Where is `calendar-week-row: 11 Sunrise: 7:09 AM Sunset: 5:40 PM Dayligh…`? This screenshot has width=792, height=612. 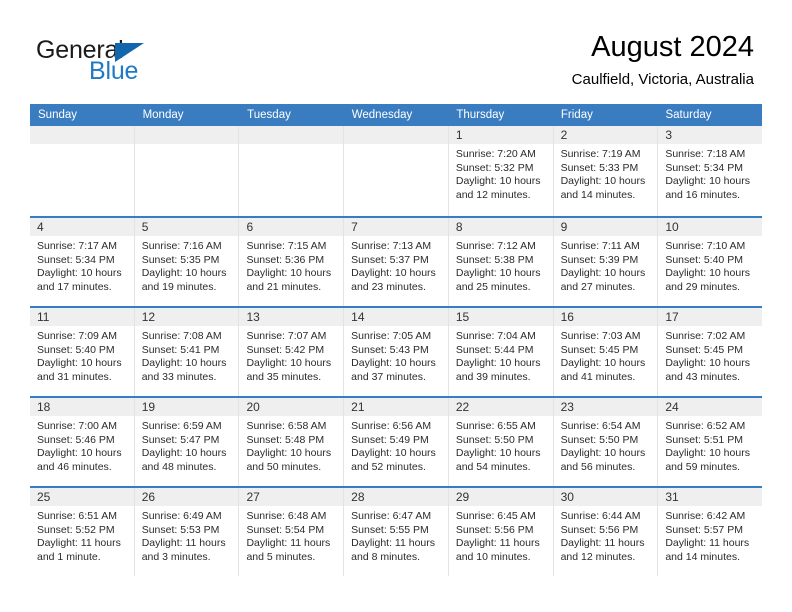 calendar-week-row: 11 Sunrise: 7:09 AM Sunset: 5:40 PM Dayligh… is located at coordinates (396, 351).